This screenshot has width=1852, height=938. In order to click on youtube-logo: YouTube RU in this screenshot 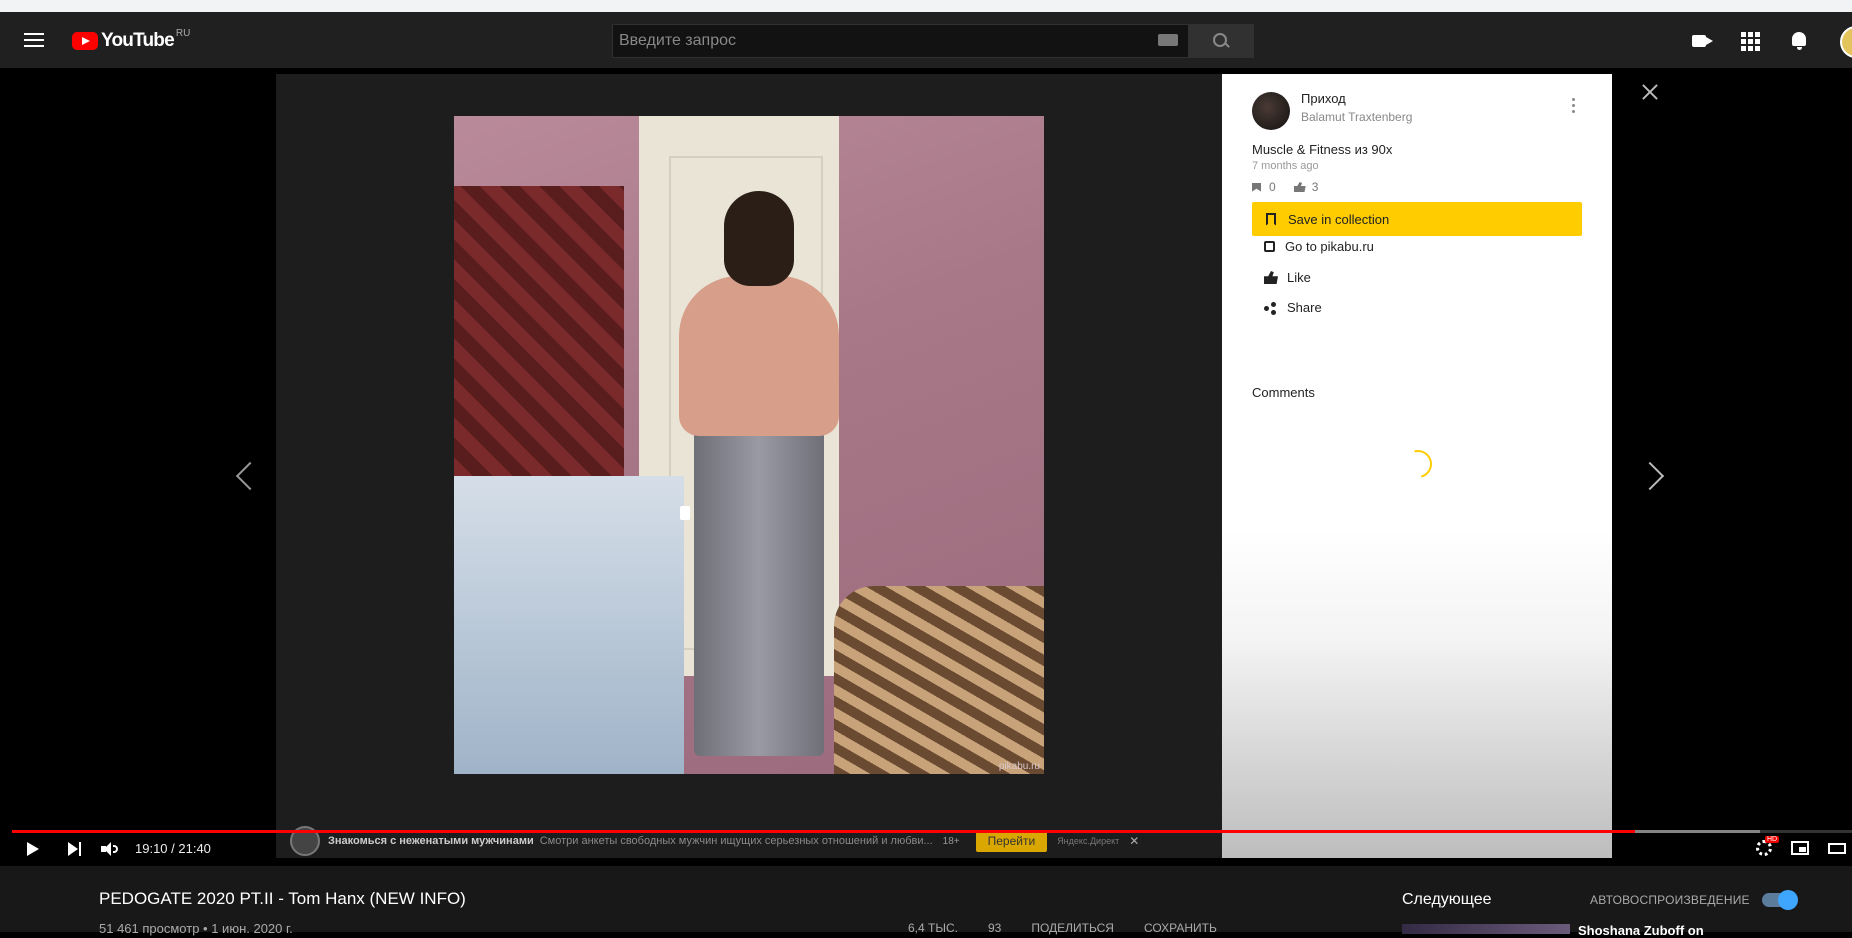, I will do `click(131, 39)`.